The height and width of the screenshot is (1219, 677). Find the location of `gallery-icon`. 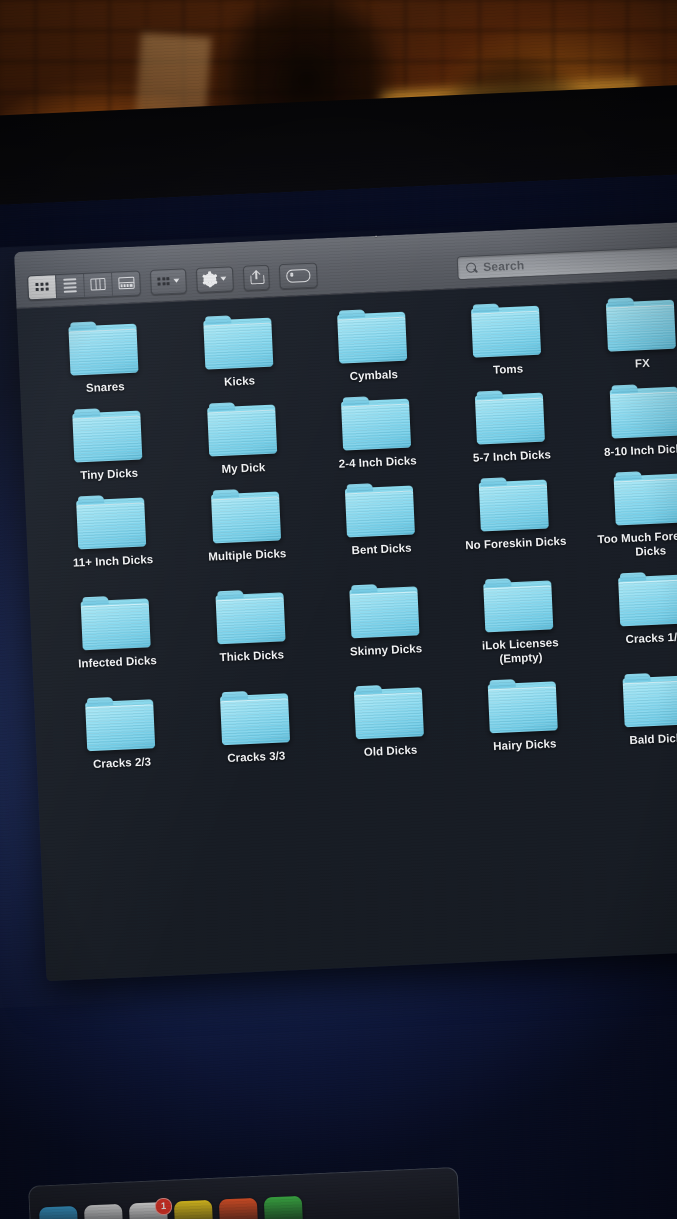

gallery-icon is located at coordinates (126, 283).